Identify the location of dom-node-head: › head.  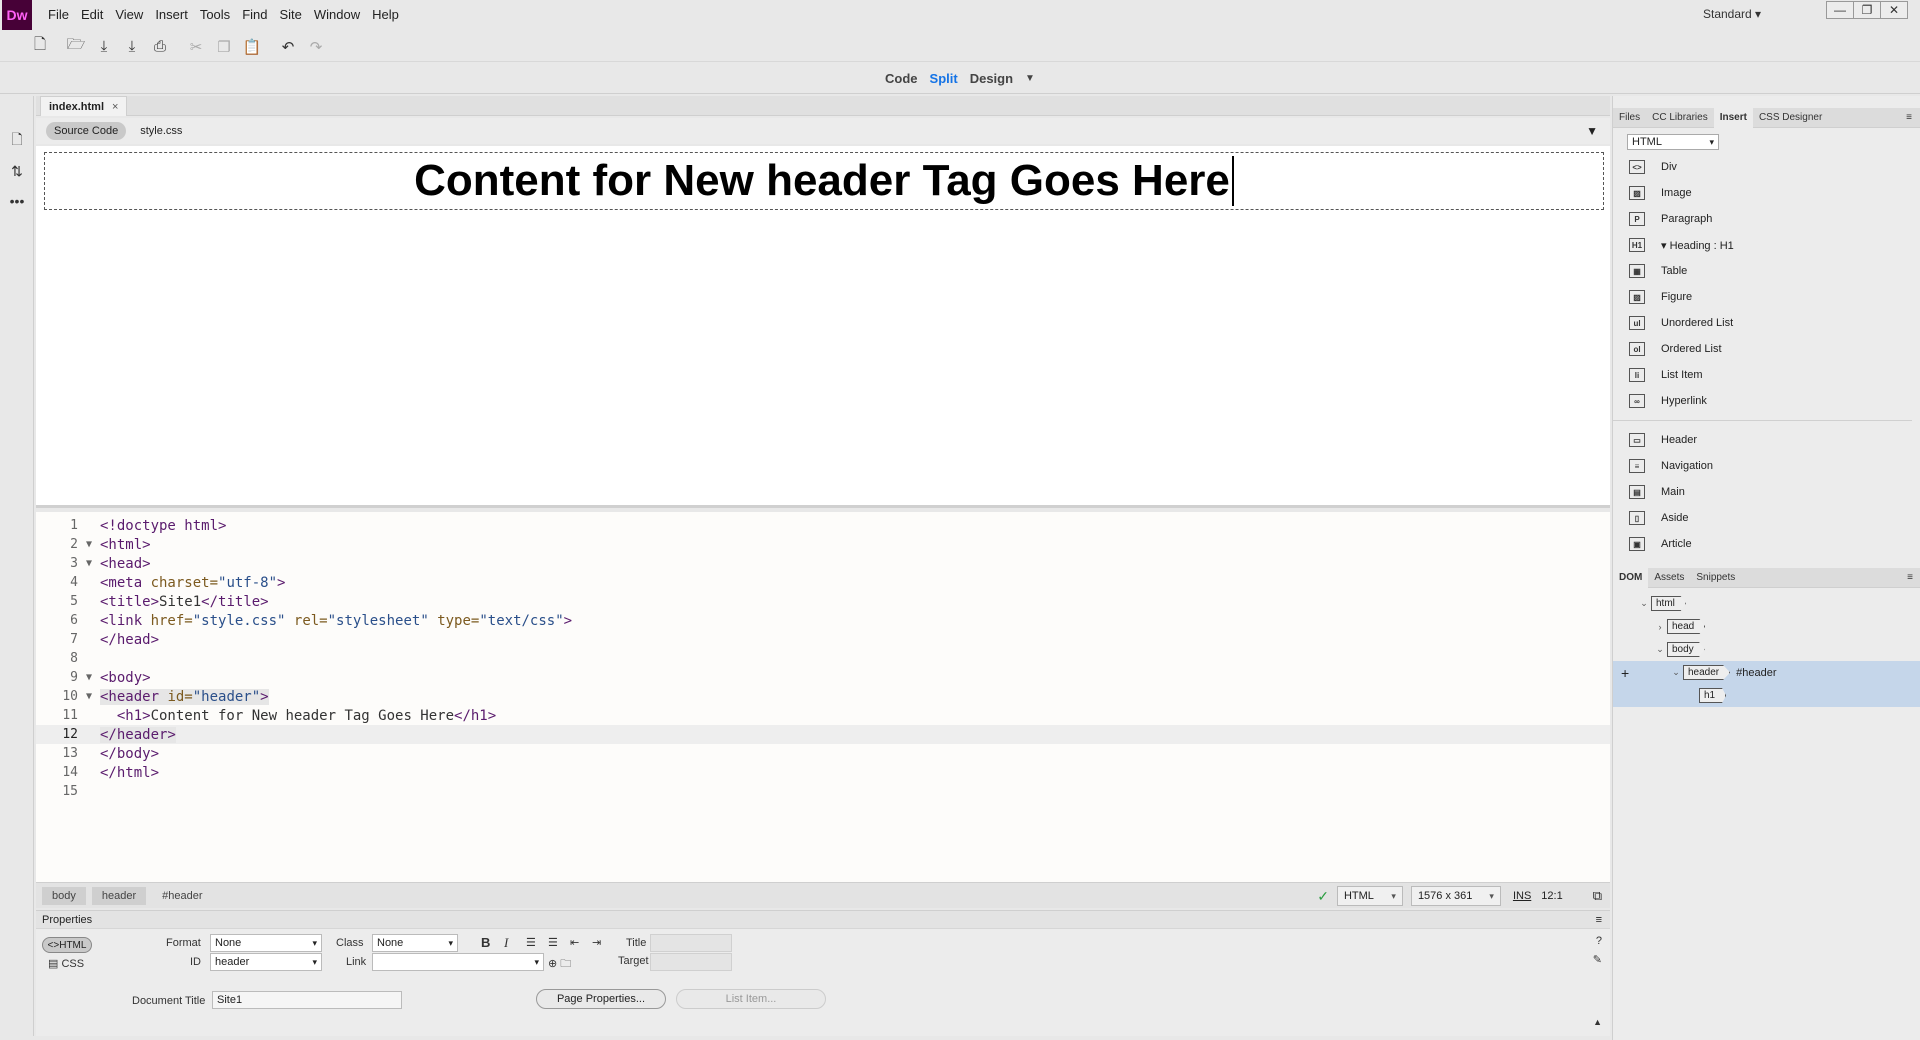
(1766, 626).